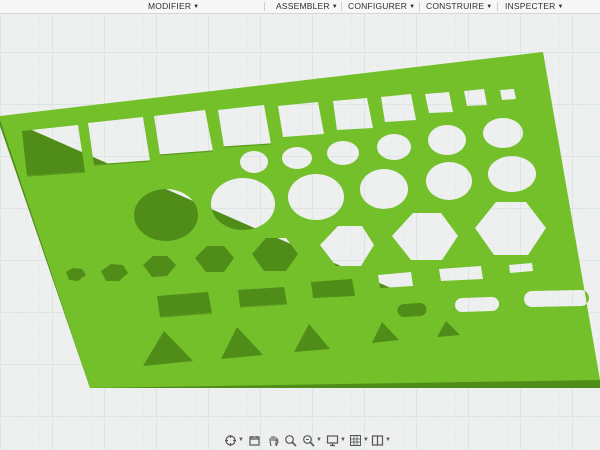  What do you see at coordinates (534, 6) in the screenshot?
I see `menu-inspecter: INSPECTER ▼` at bounding box center [534, 6].